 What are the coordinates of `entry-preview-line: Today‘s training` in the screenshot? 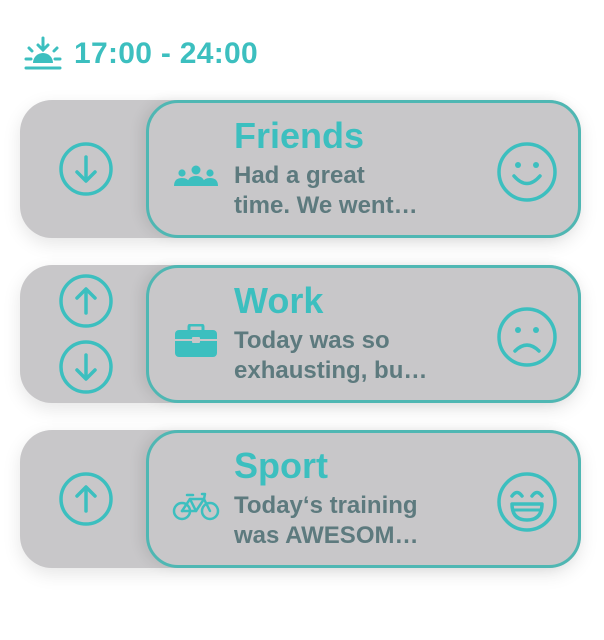 It's located at (326, 505).